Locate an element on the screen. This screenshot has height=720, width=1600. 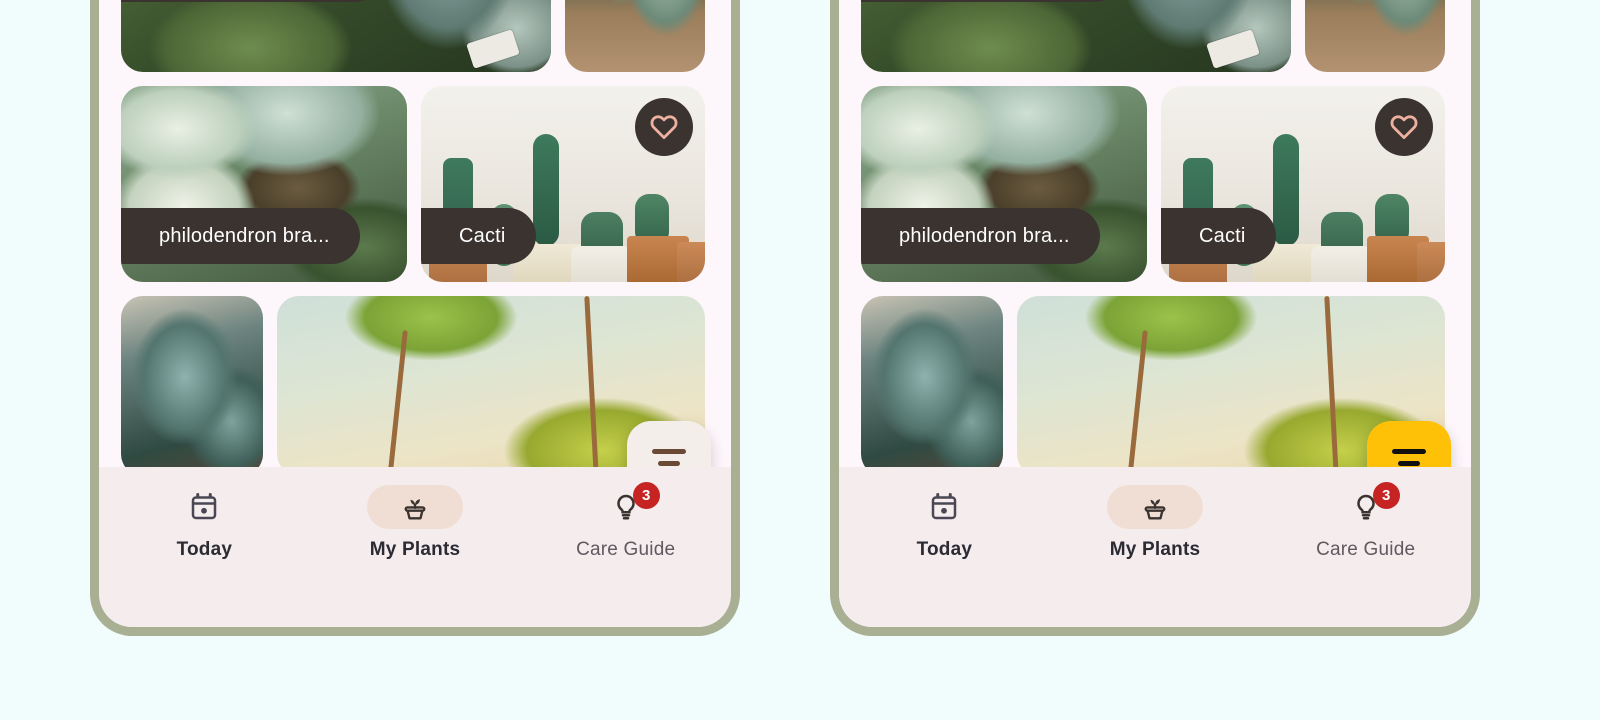
filter-fab-left is located at coordinates (669, 444).